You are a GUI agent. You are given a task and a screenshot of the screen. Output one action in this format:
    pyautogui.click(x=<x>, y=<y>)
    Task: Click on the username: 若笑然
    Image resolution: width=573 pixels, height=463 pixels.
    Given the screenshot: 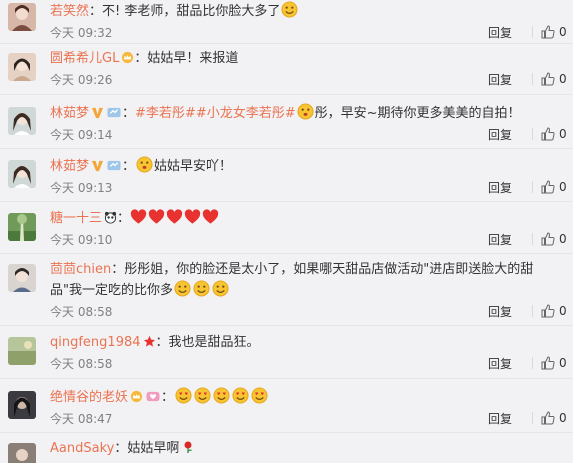 What is the action you would take?
    pyautogui.click(x=69, y=11)
    